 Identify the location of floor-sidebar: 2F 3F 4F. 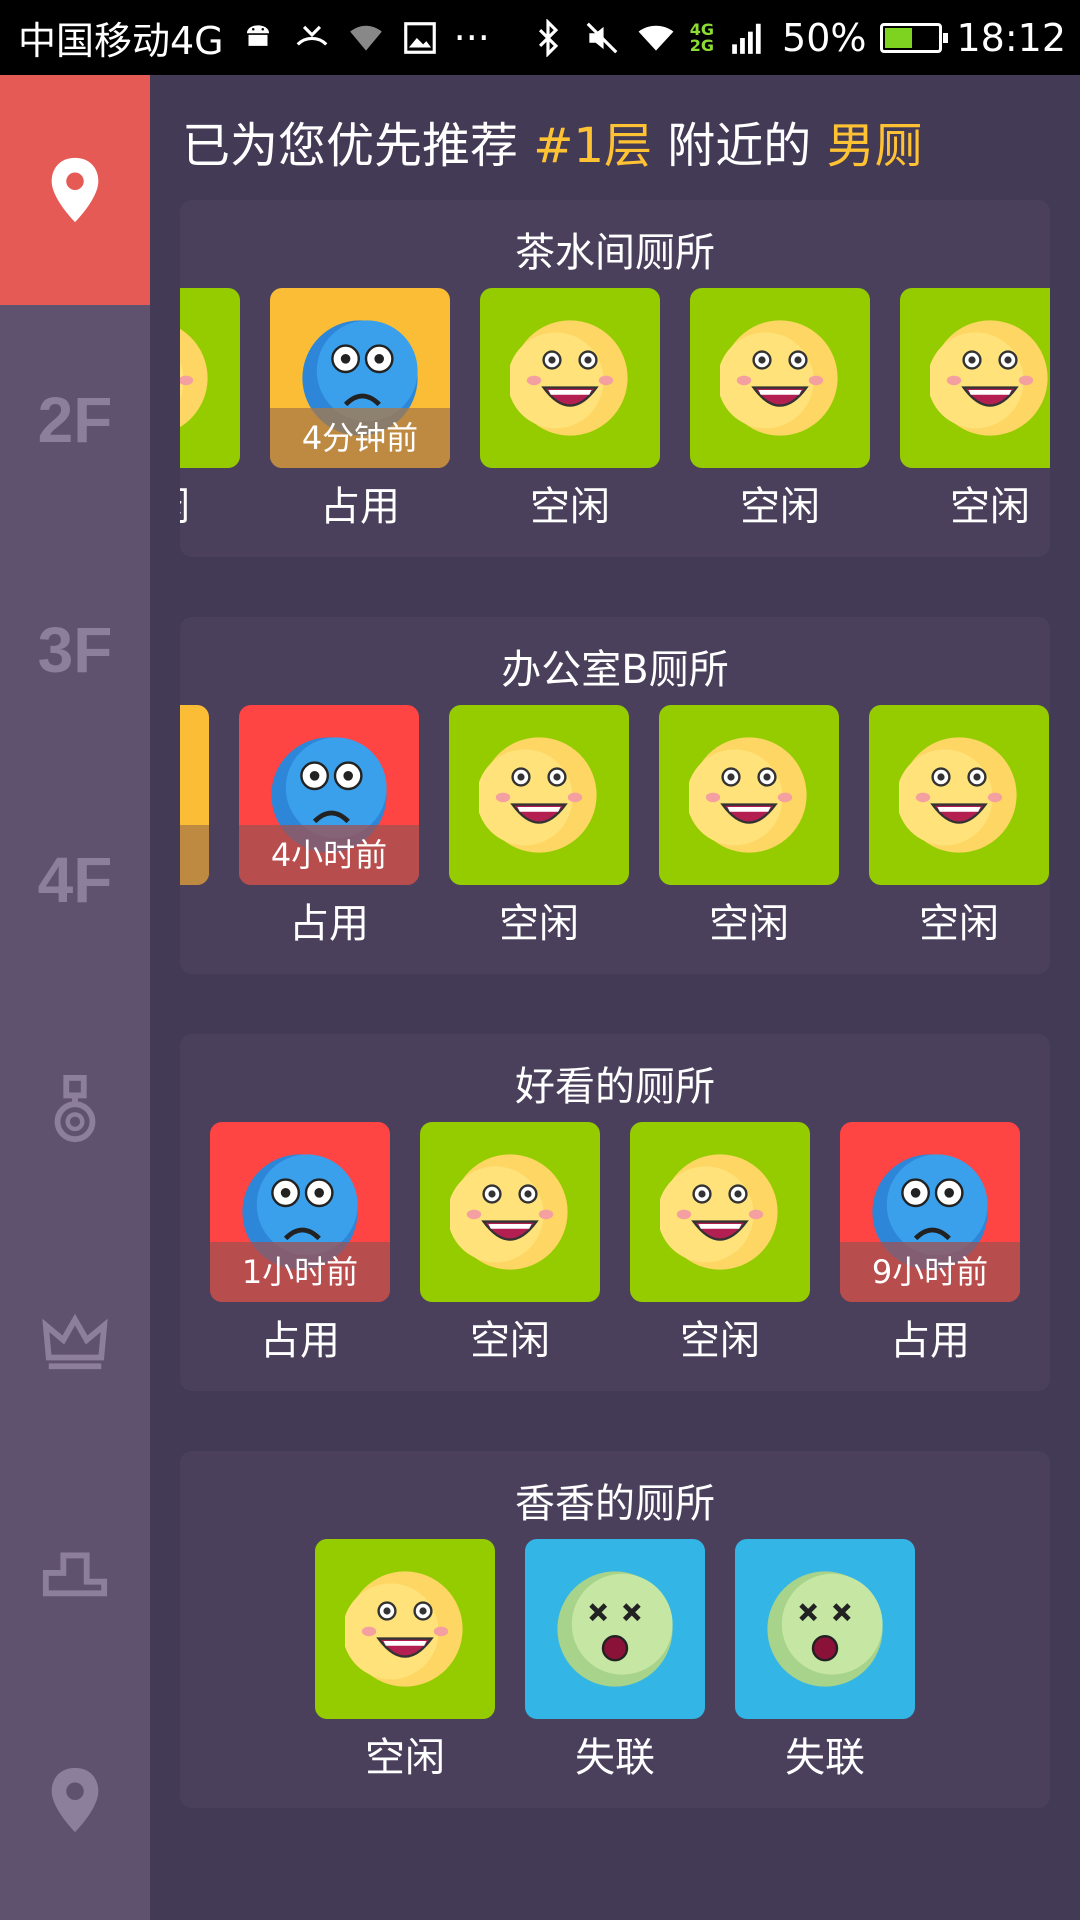
(75, 997).